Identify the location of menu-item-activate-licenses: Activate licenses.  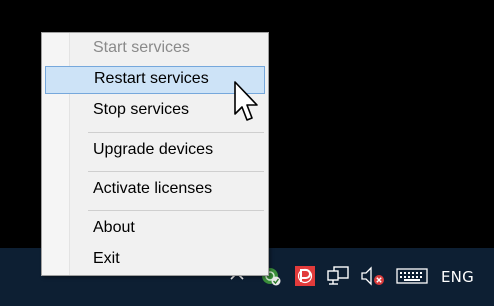
(155, 190).